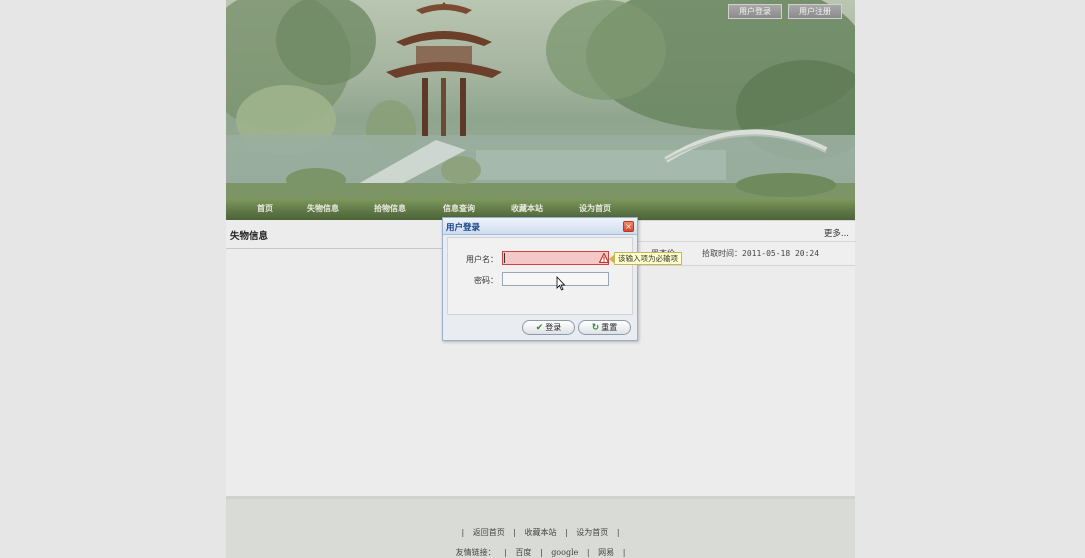  What do you see at coordinates (815, 11) in the screenshot?
I see `register-button: 用户注册` at bounding box center [815, 11].